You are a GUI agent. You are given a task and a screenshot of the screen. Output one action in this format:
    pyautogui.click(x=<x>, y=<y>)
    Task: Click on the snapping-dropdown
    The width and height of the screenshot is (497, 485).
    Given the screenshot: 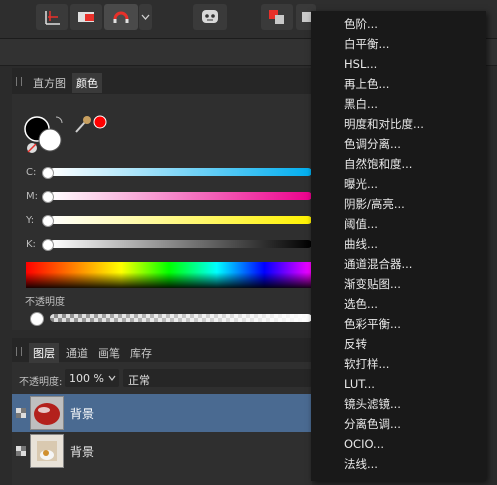 What is the action you would take?
    pyautogui.click(x=145, y=17)
    